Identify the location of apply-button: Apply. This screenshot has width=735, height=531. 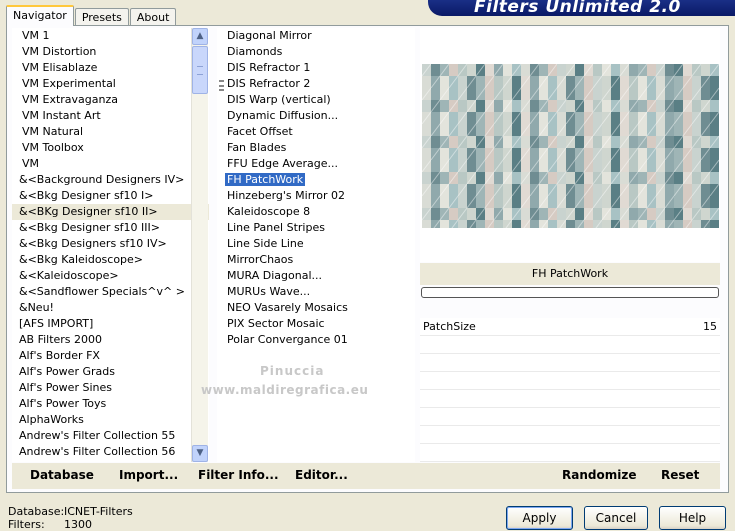
(539, 518).